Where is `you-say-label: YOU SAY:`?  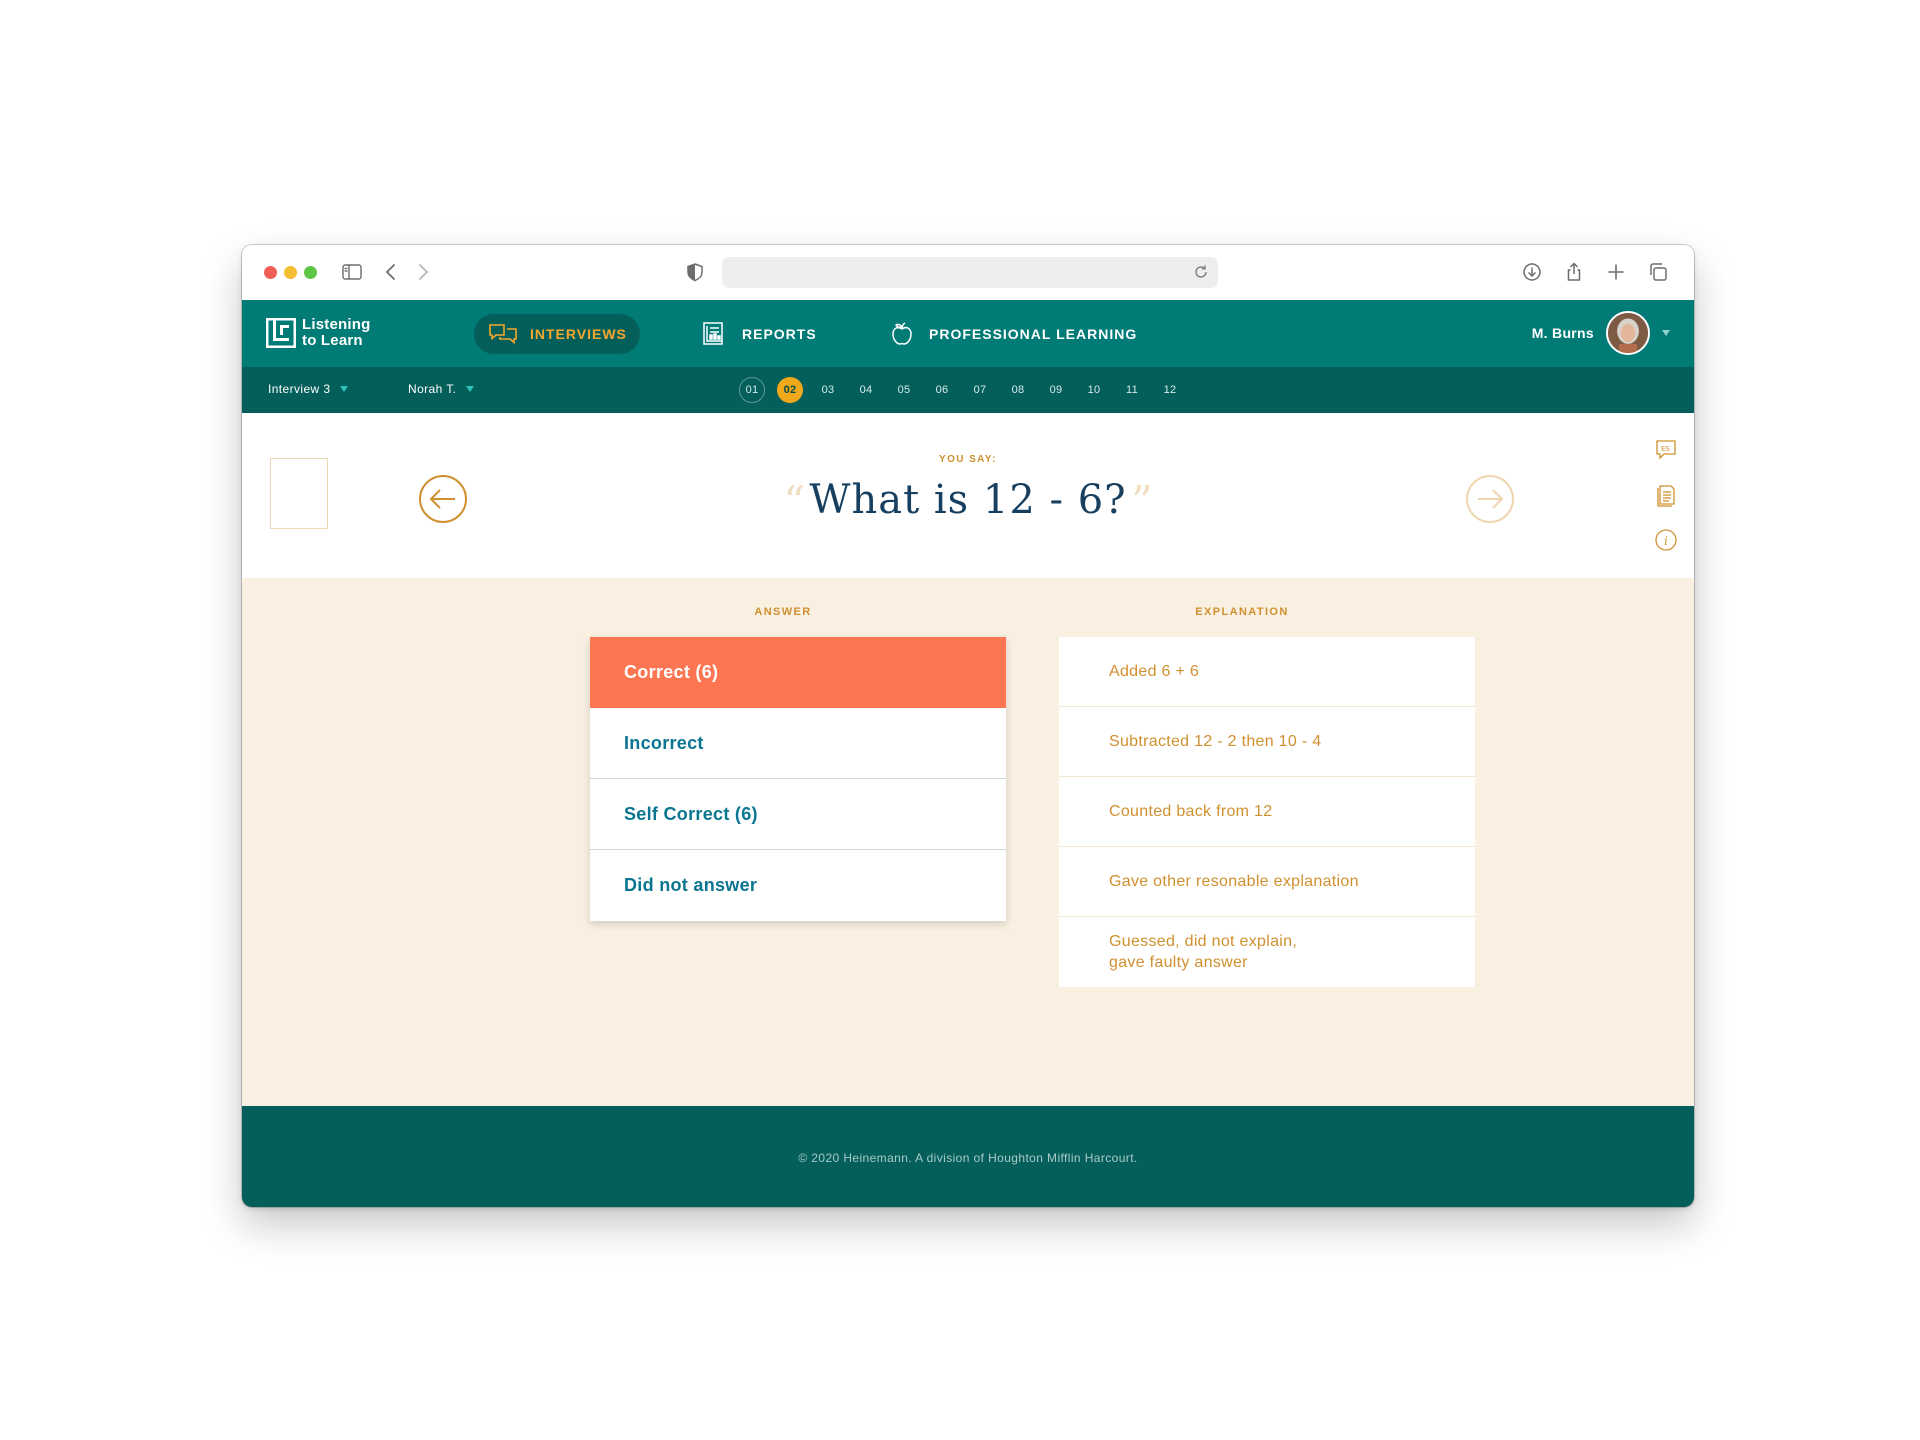
you-say-label: YOU SAY: is located at coordinates (968, 459).